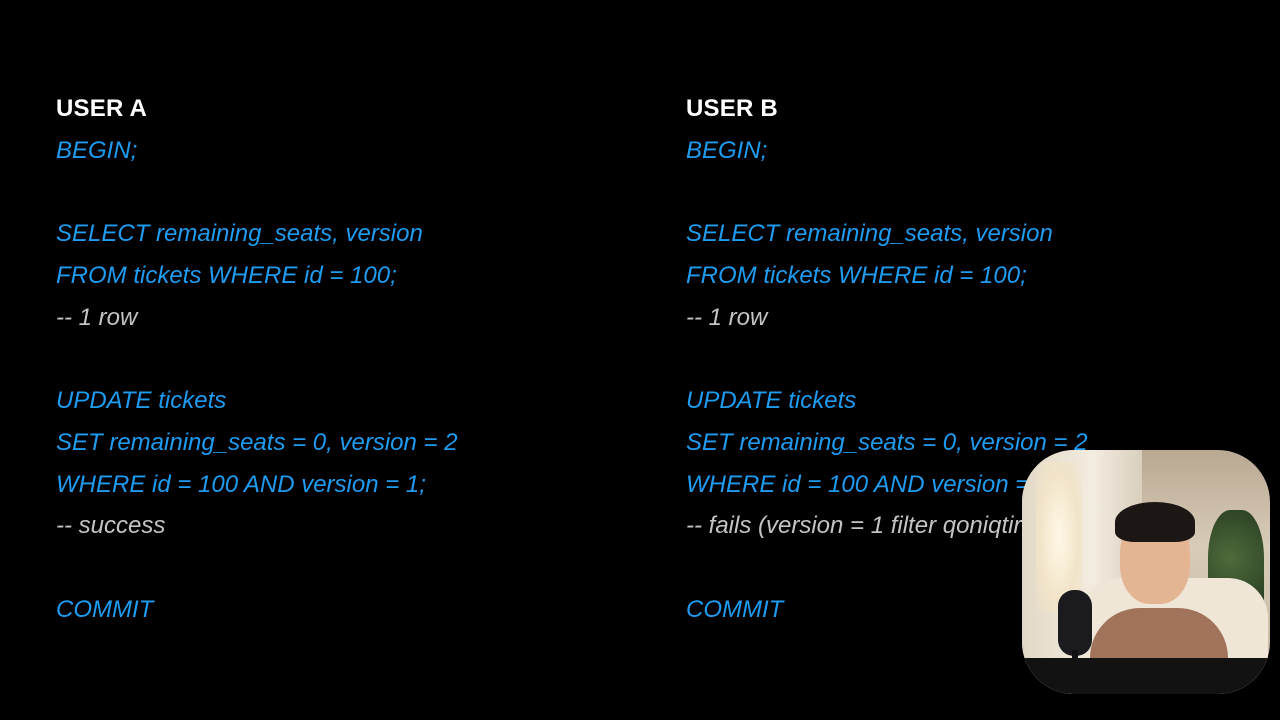  Describe the element at coordinates (856, 276) in the screenshot. I see `user-b-line-from: FROM tickets WHERE id = 100;` at that location.